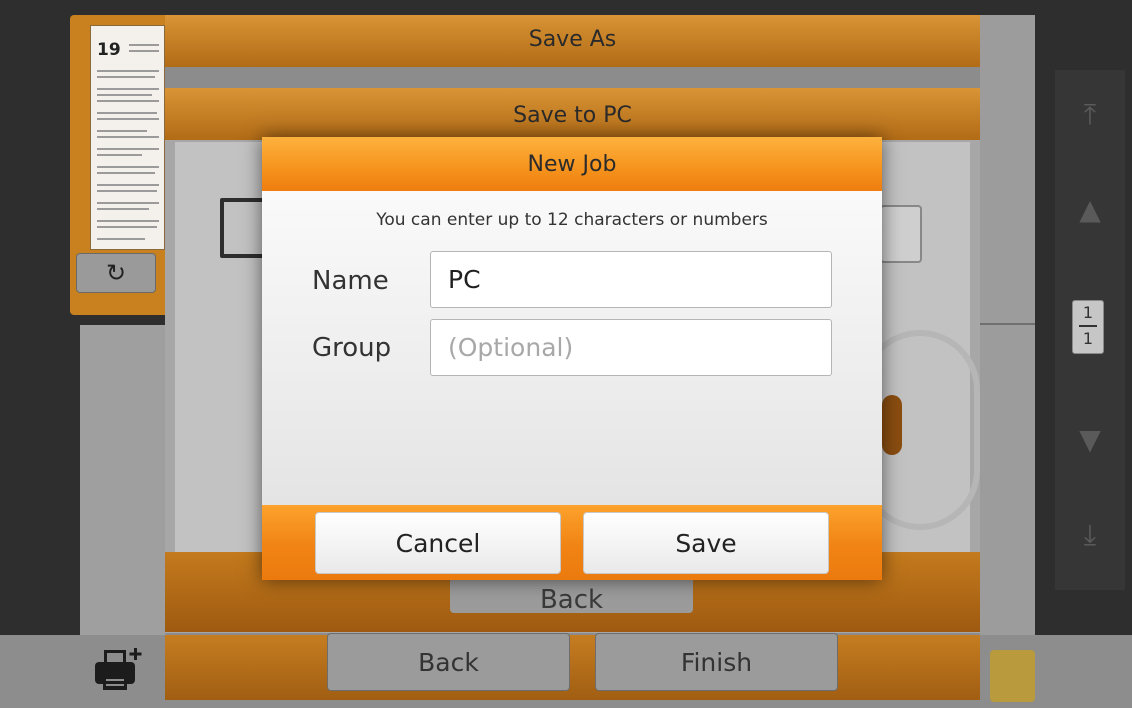 This screenshot has height=708, width=1132. What do you see at coordinates (125, 480) in the screenshot?
I see `left-lower-panel` at bounding box center [125, 480].